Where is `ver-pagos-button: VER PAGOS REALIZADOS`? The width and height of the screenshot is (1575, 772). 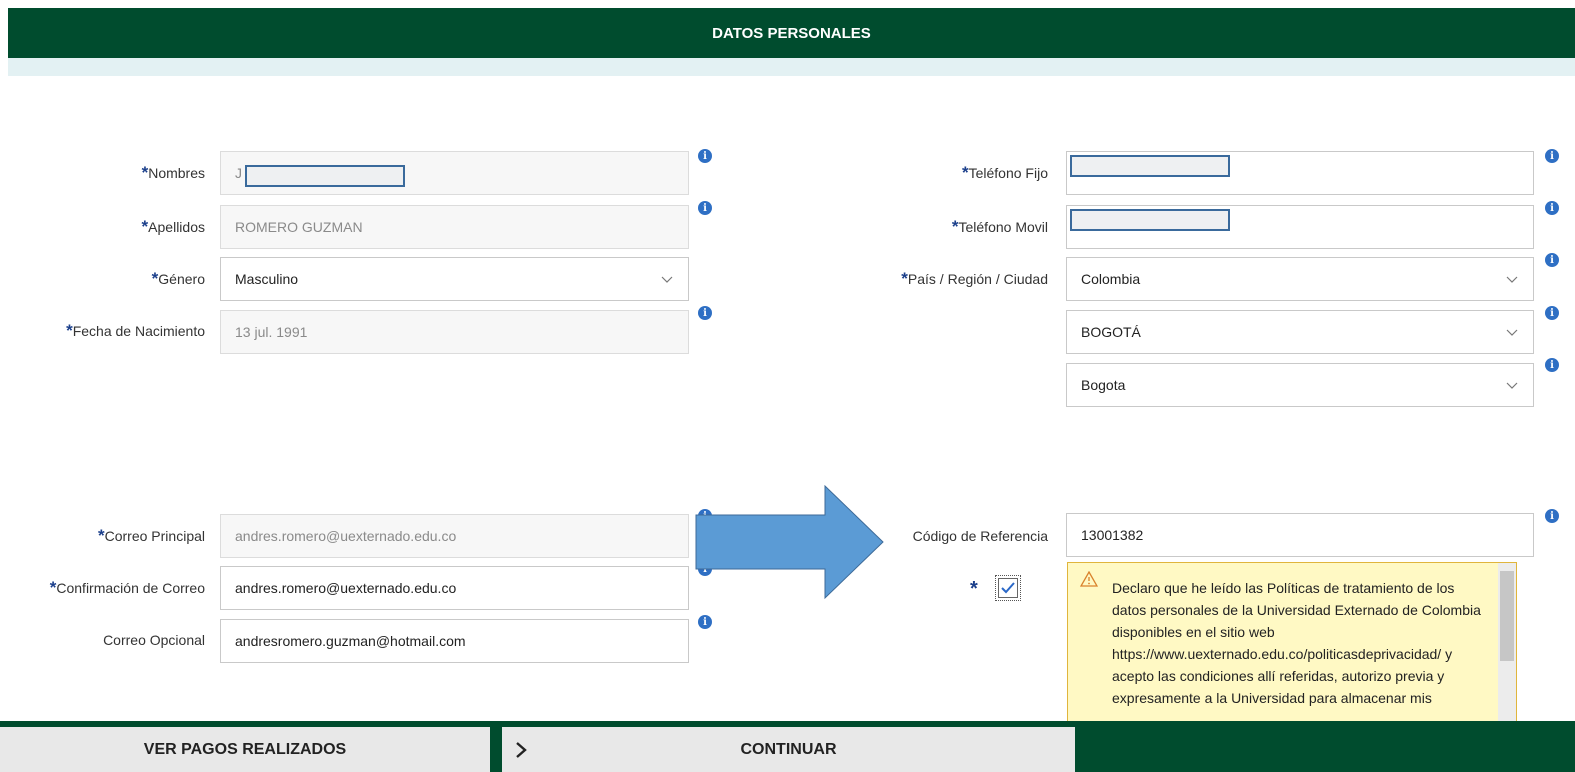 ver-pagos-button: VER PAGOS REALIZADOS is located at coordinates (245, 749).